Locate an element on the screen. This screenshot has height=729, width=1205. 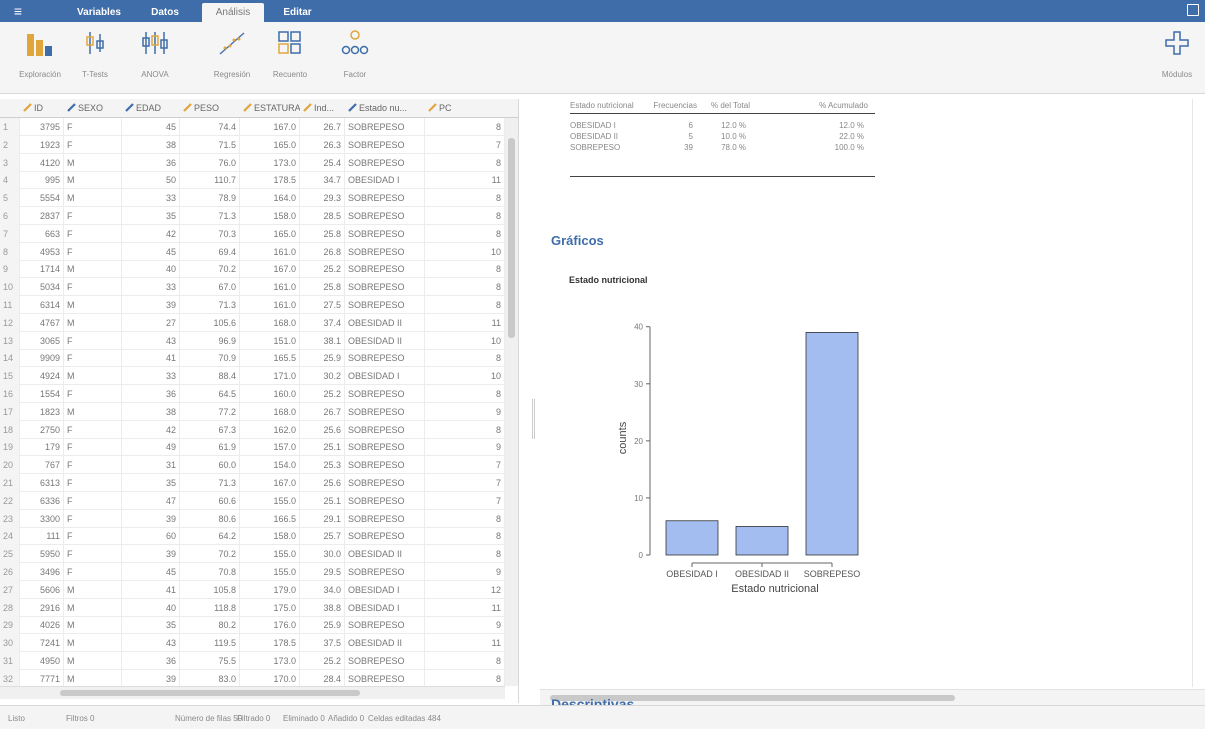
table-cell: 39 is located at coordinates (151, 554).